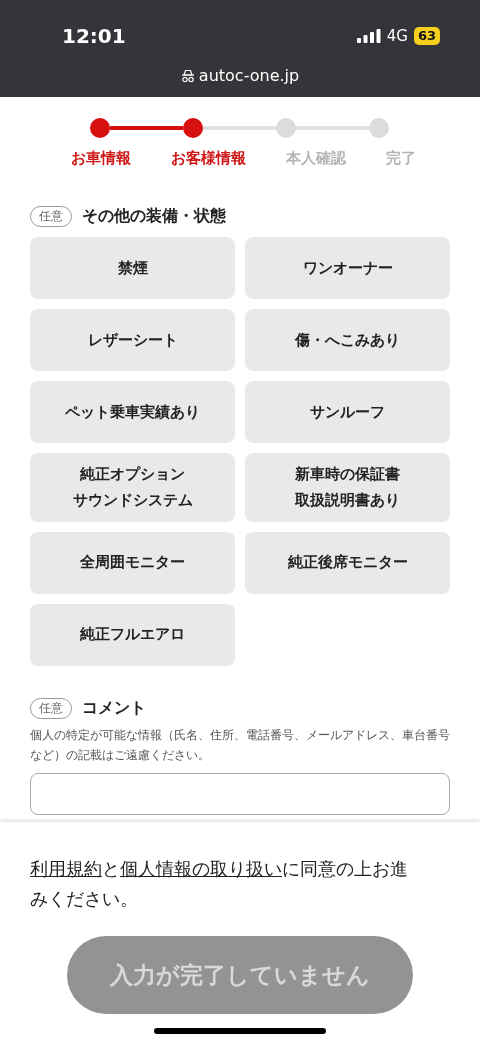 The height and width of the screenshot is (1041, 480). I want to click on step-label: お車情報, so click(101, 158).